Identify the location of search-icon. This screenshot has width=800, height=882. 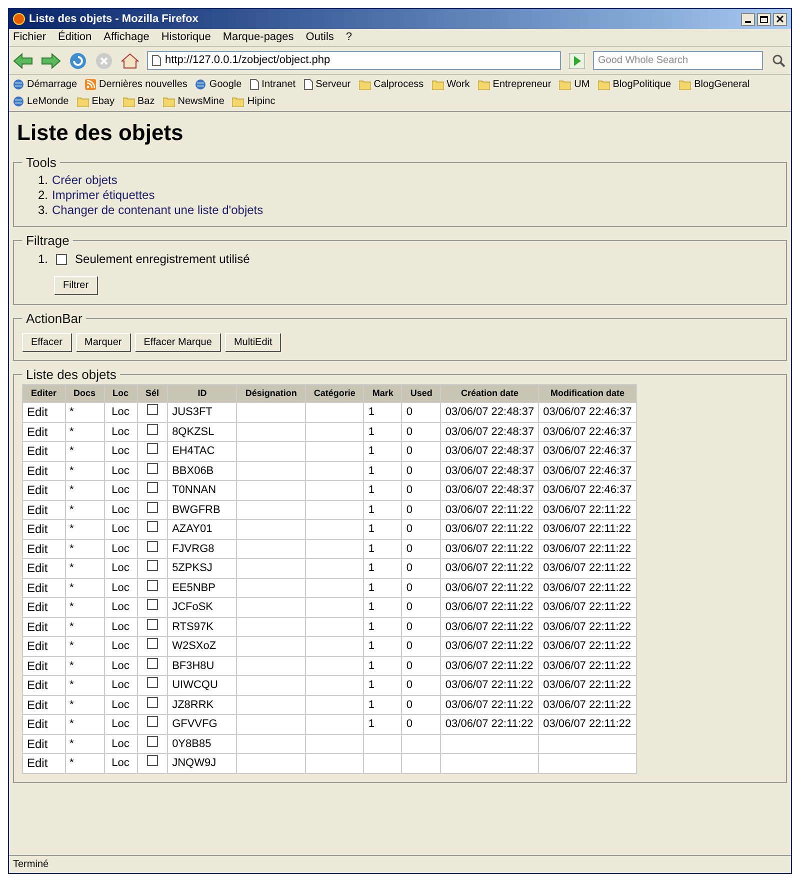
(779, 60).